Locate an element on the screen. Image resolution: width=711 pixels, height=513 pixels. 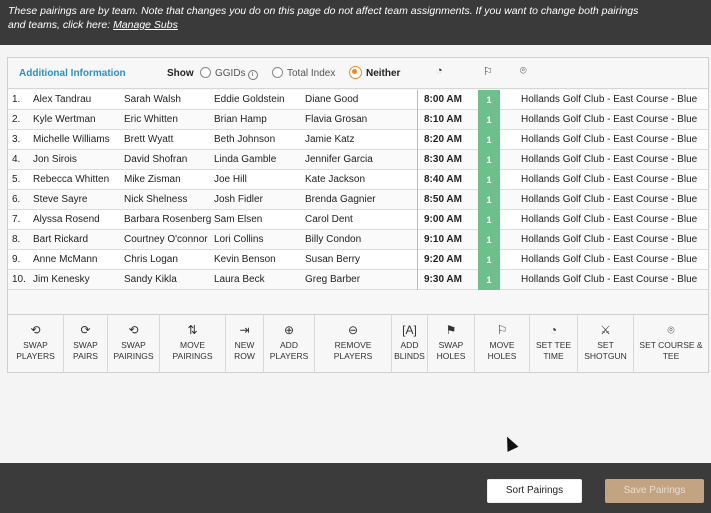
player-name: Rebecca Whitten is located at coordinates (77, 179).